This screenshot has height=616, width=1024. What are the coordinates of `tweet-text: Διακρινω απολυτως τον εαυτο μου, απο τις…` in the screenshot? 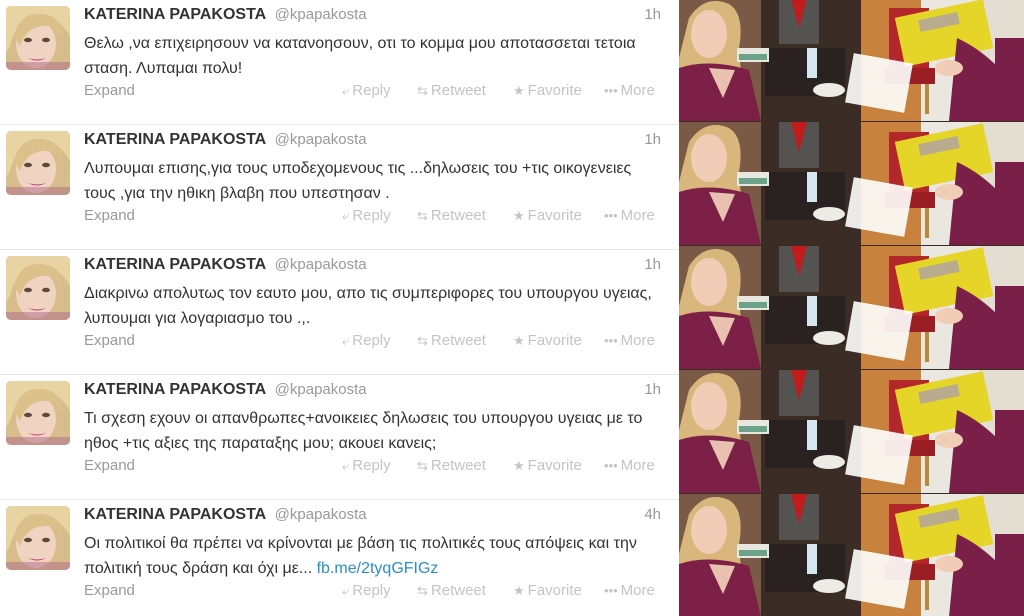 It's located at (369, 306).